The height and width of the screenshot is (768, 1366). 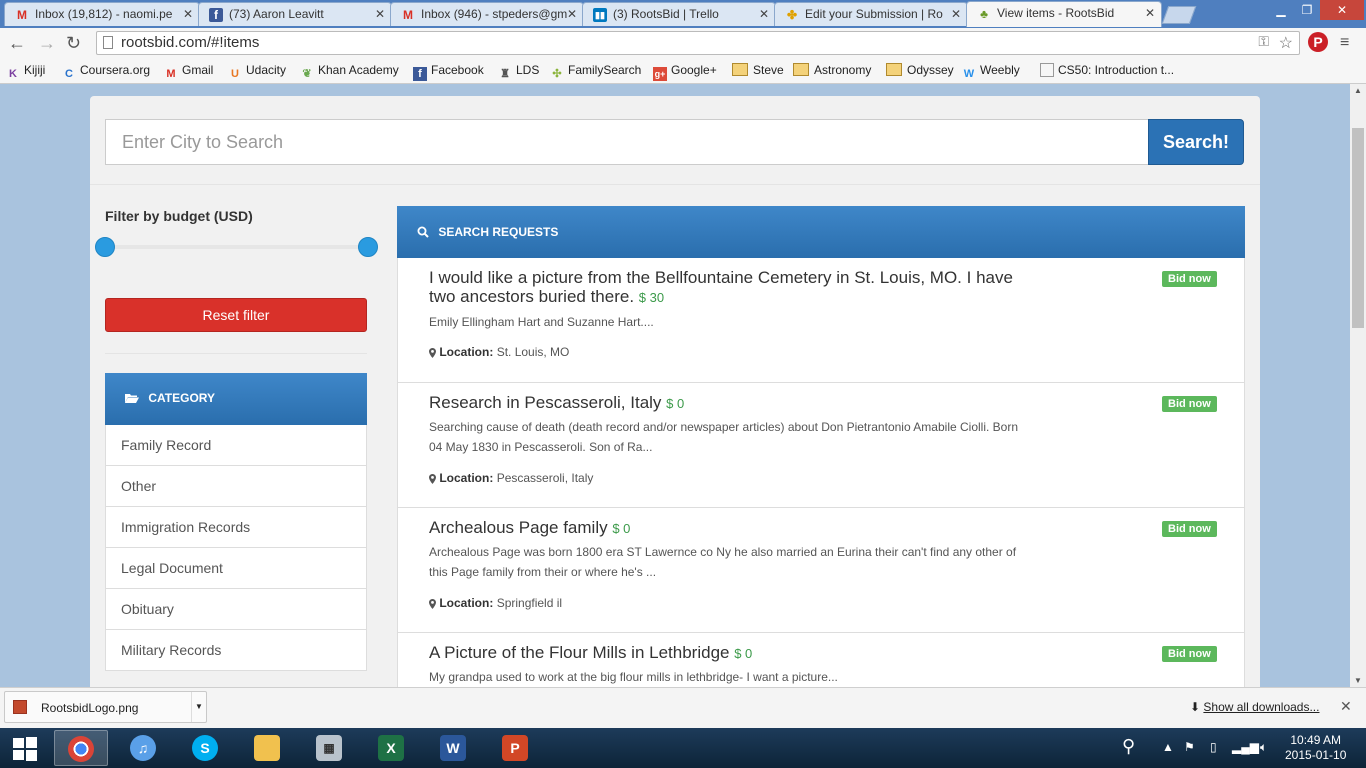 I want to click on taskbar-chrome, so click(x=81, y=748).